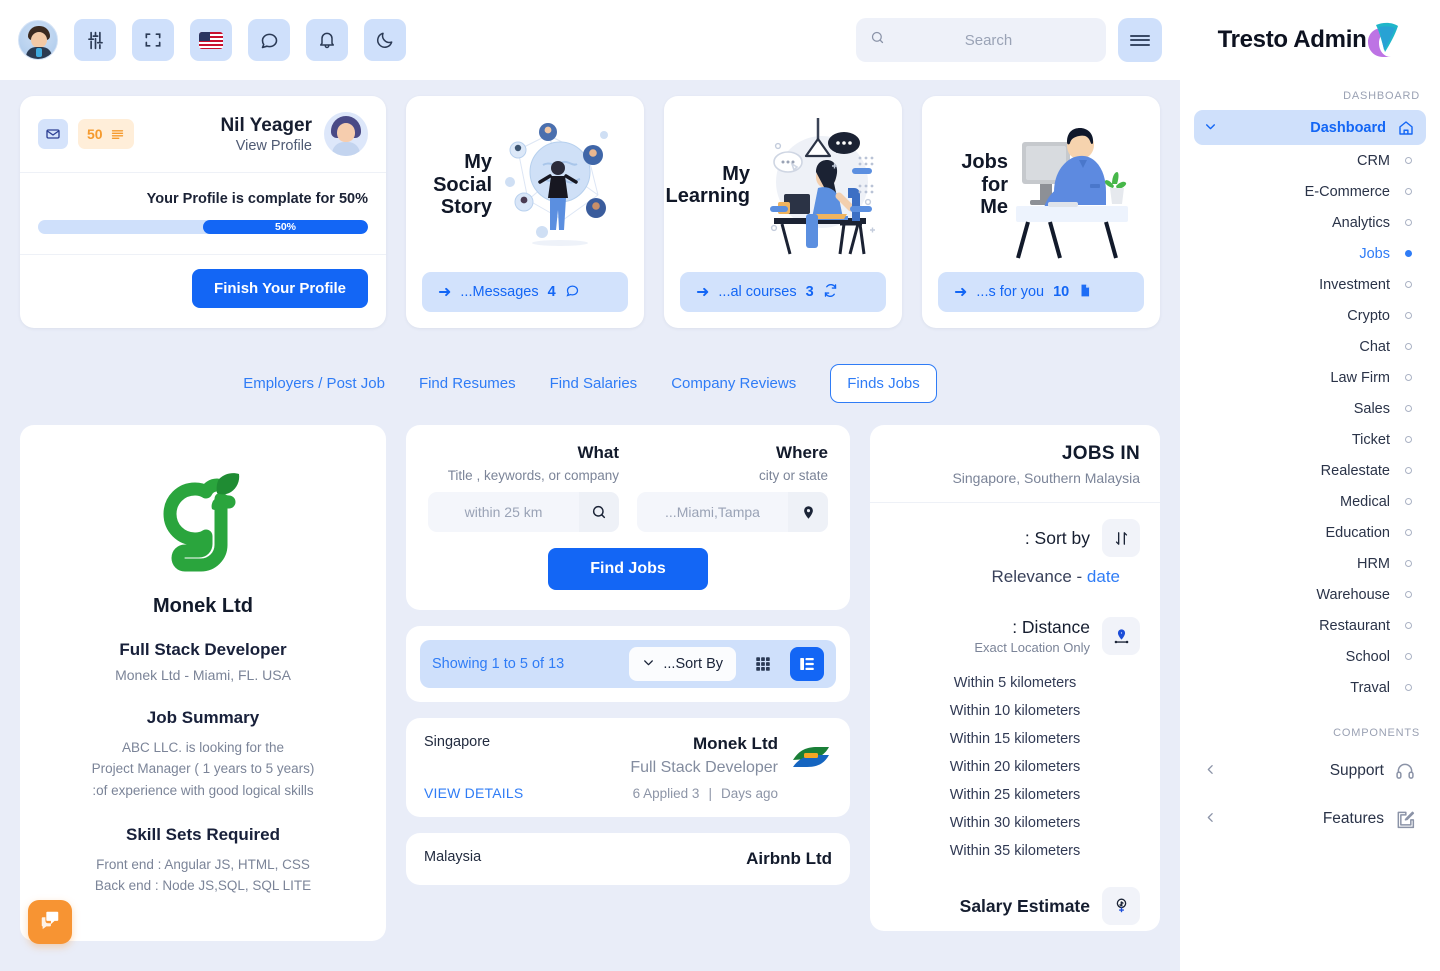 The image size is (1440, 971). Describe the element at coordinates (1310, 160) in the screenshot. I see `sidebar-item-crm: CRM` at that location.